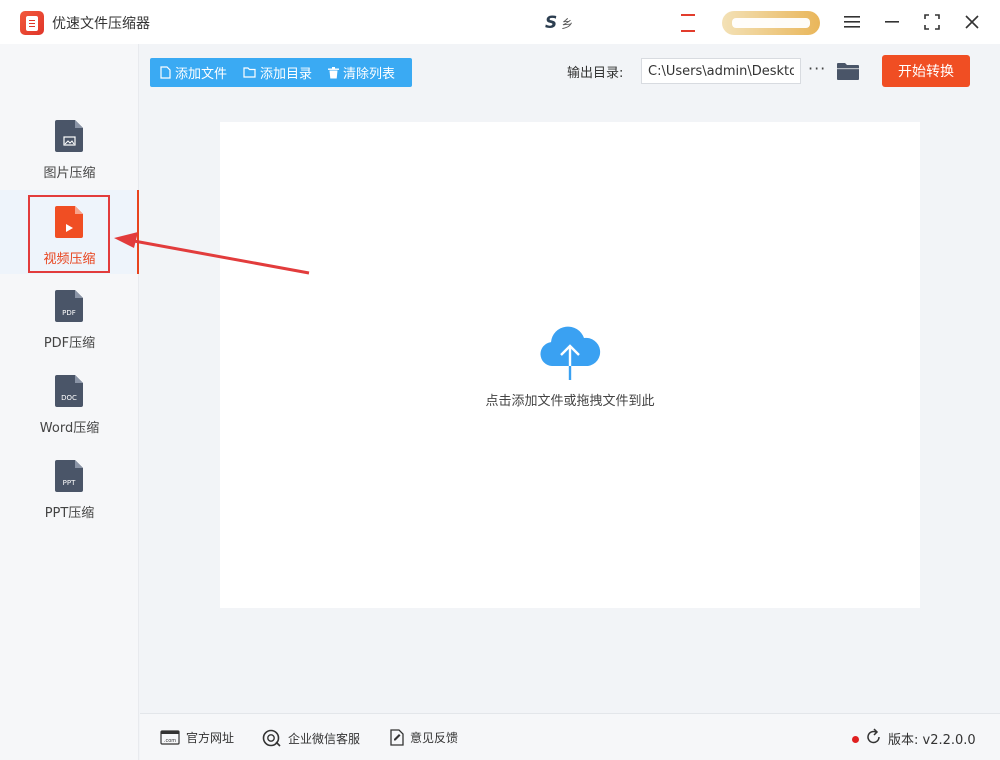  I want to click on open-folder-icon, so click(848, 71).